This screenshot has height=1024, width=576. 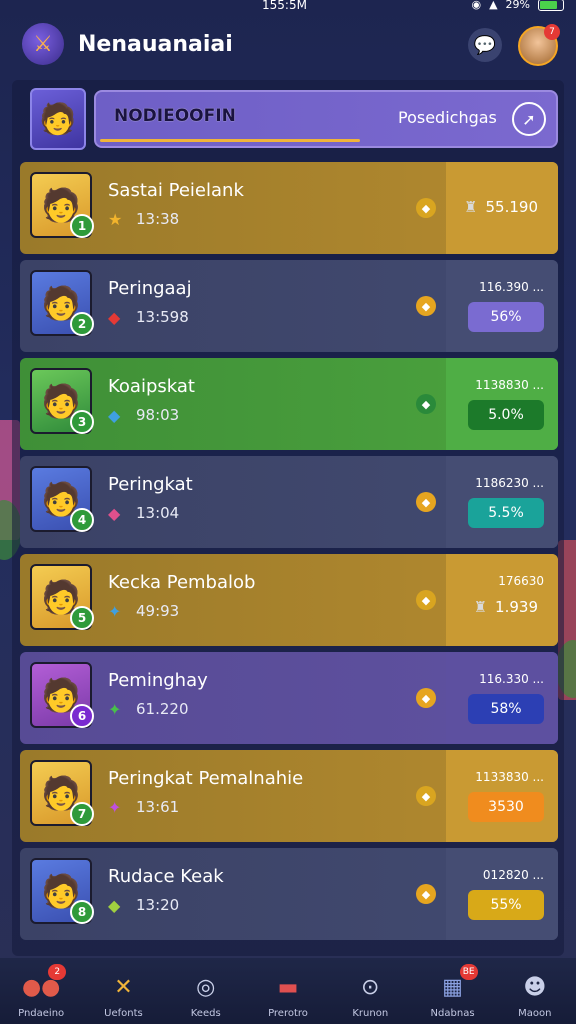 I want to click on nav-item-search: ⊙ Krunon, so click(x=370, y=991).